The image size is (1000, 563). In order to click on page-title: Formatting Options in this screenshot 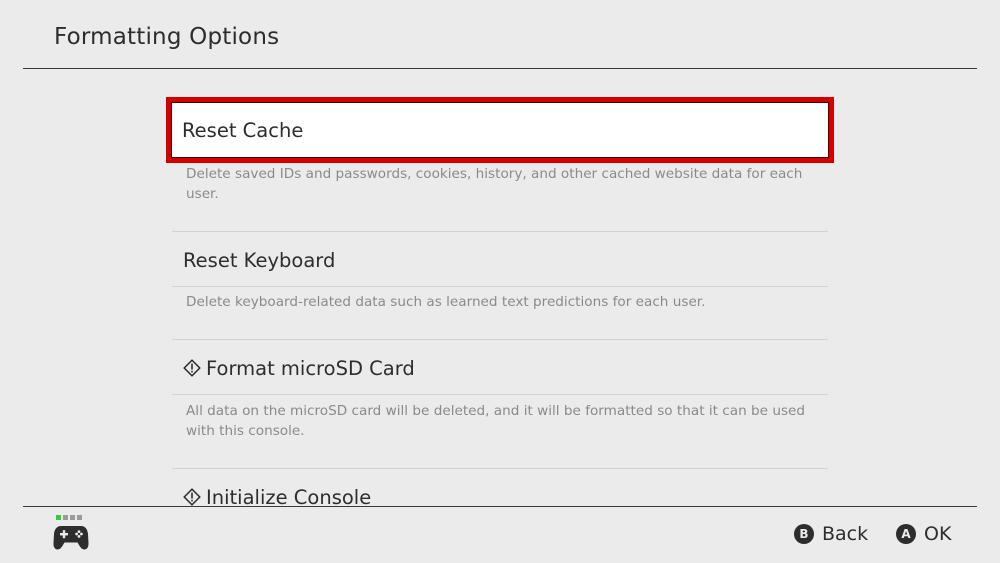, I will do `click(167, 37)`.